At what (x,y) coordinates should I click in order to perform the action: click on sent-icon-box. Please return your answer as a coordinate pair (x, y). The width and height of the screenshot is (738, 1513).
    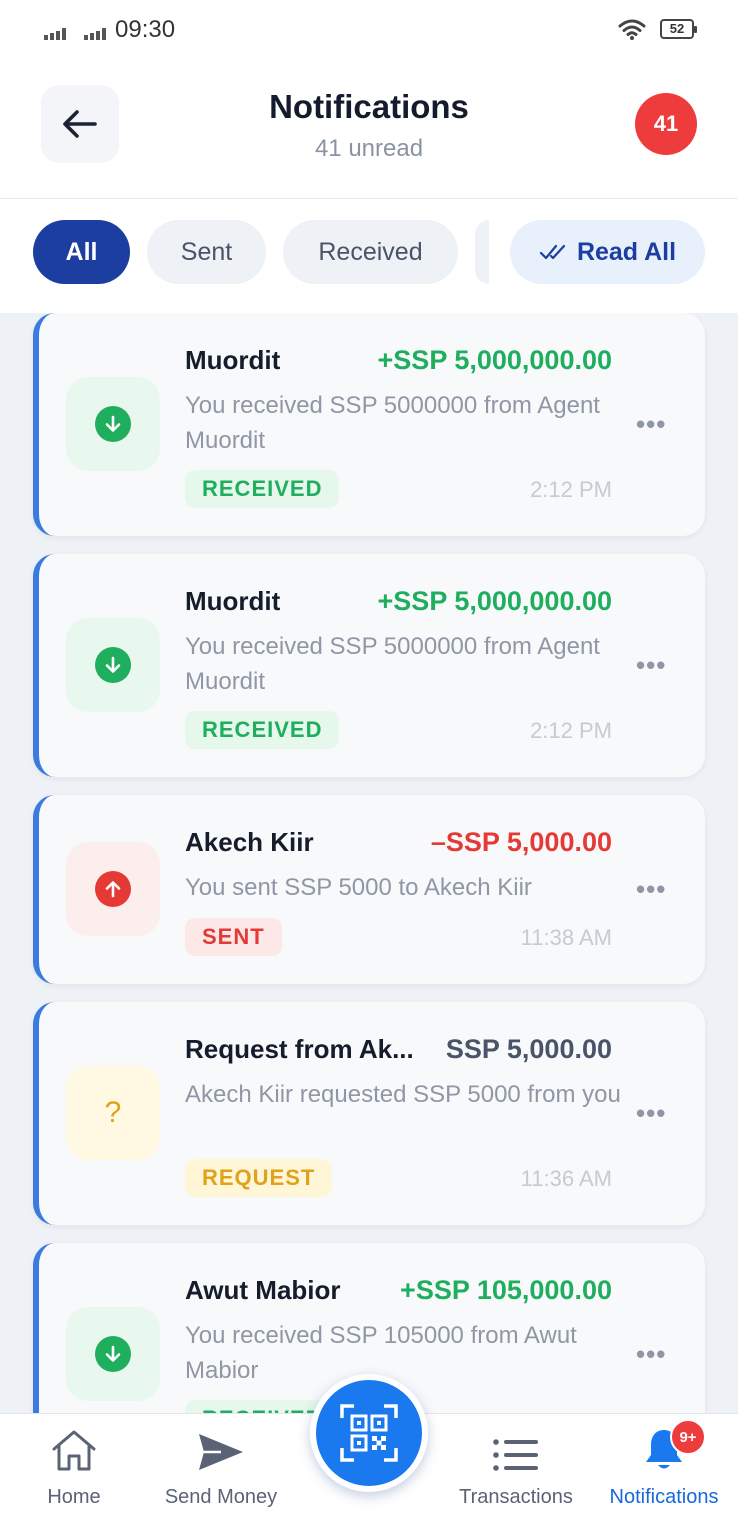
    Looking at the image, I should click on (113, 889).